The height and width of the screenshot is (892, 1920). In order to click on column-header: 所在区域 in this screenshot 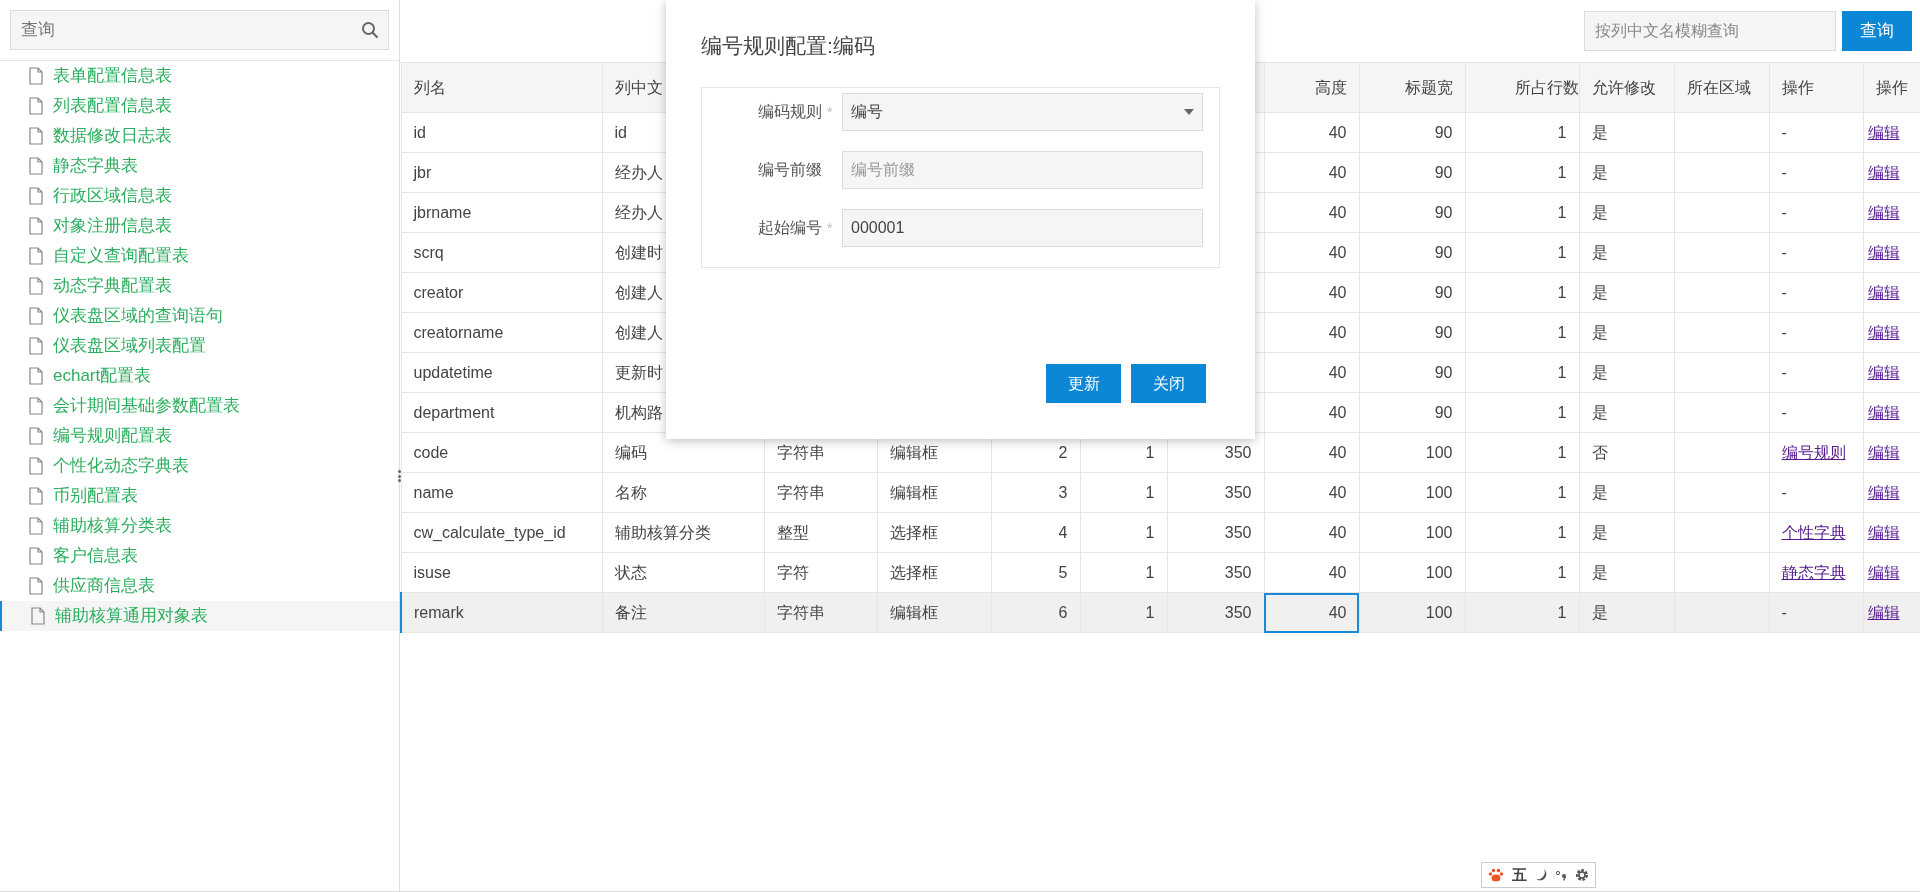, I will do `click(1721, 87)`.